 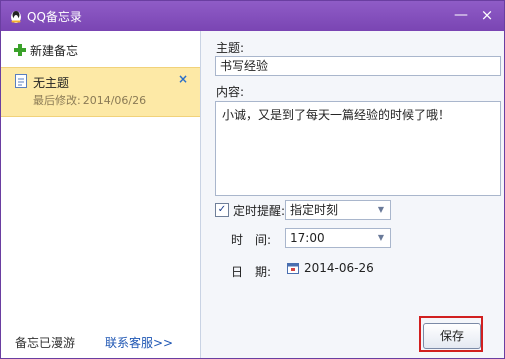 What do you see at coordinates (452, 336) in the screenshot?
I see `save-button: 保存` at bounding box center [452, 336].